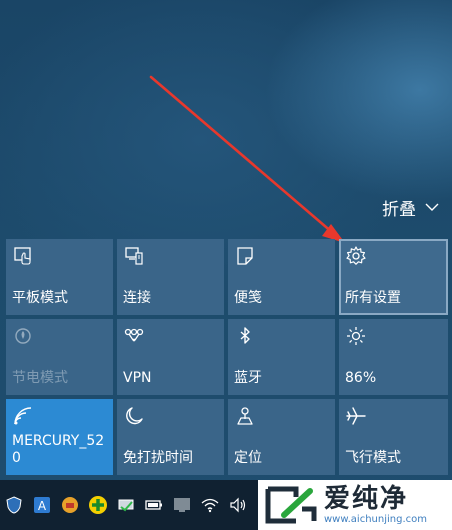 Image resolution: width=452 pixels, height=530 pixels. What do you see at coordinates (281, 277) in the screenshot?
I see `tile-note: 便笺` at bounding box center [281, 277].